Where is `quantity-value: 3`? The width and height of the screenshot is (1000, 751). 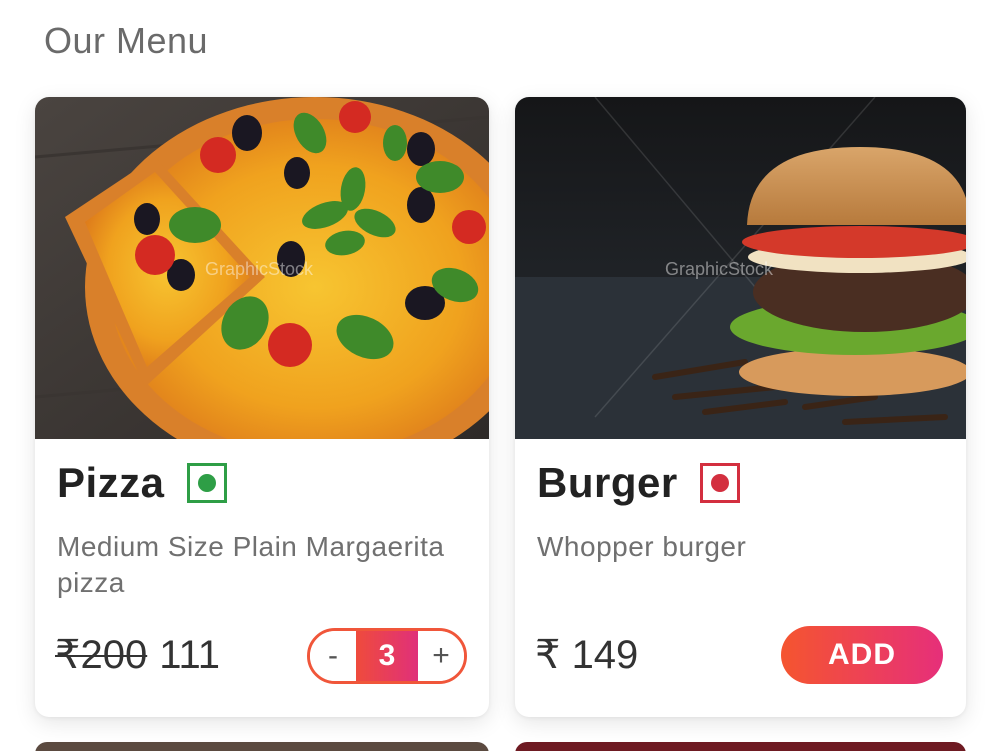 quantity-value: 3 is located at coordinates (387, 656).